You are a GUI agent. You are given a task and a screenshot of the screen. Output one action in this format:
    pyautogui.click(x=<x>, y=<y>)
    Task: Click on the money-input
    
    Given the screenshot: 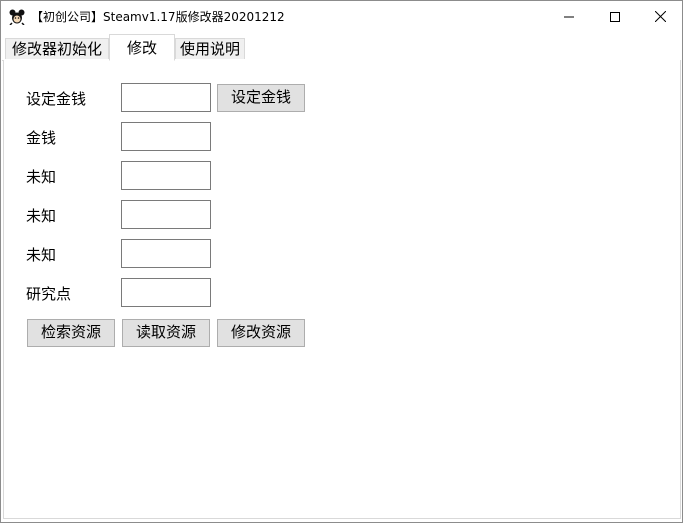 What is the action you would take?
    pyautogui.click(x=166, y=136)
    